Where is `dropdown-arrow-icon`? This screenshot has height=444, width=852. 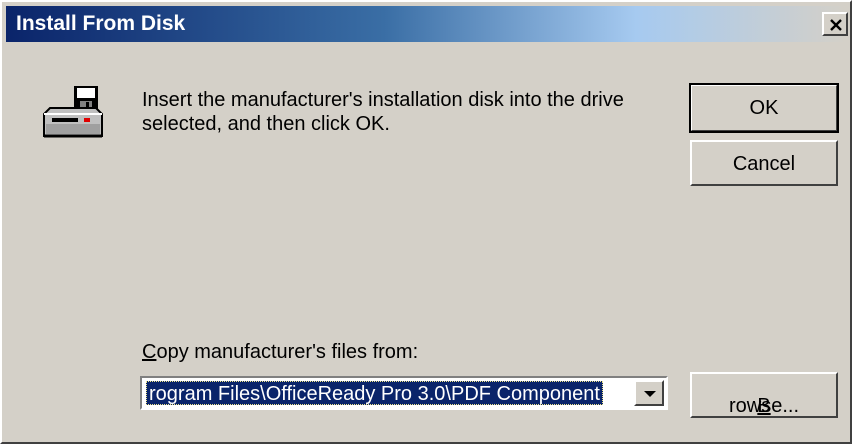
dropdown-arrow-icon is located at coordinates (650, 394).